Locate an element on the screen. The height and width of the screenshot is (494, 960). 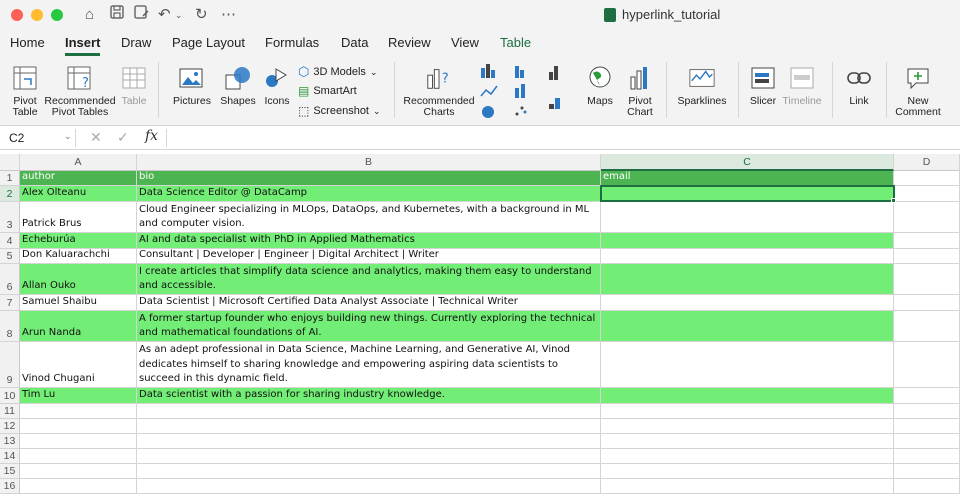
cell-c1: email is located at coordinates (747, 178).